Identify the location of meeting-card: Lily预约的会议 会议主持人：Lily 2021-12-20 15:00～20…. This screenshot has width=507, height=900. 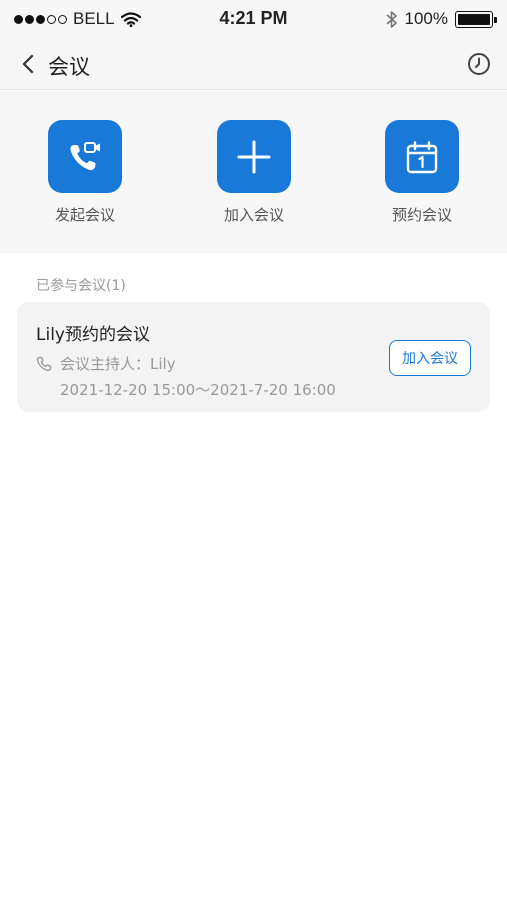
(253, 357).